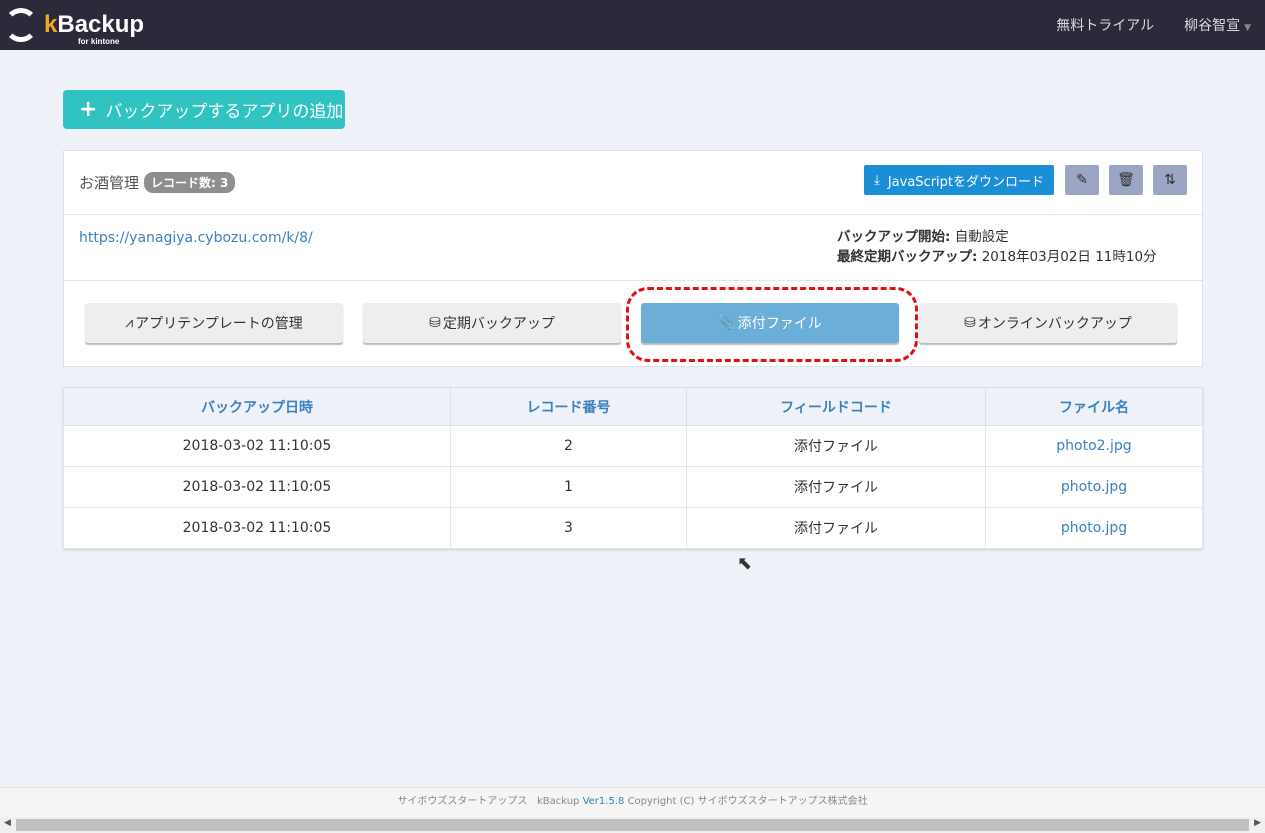  I want to click on top-bar: kBackup for kintone 無料トライアル 柳谷智宣 ▼, so click(632, 25).